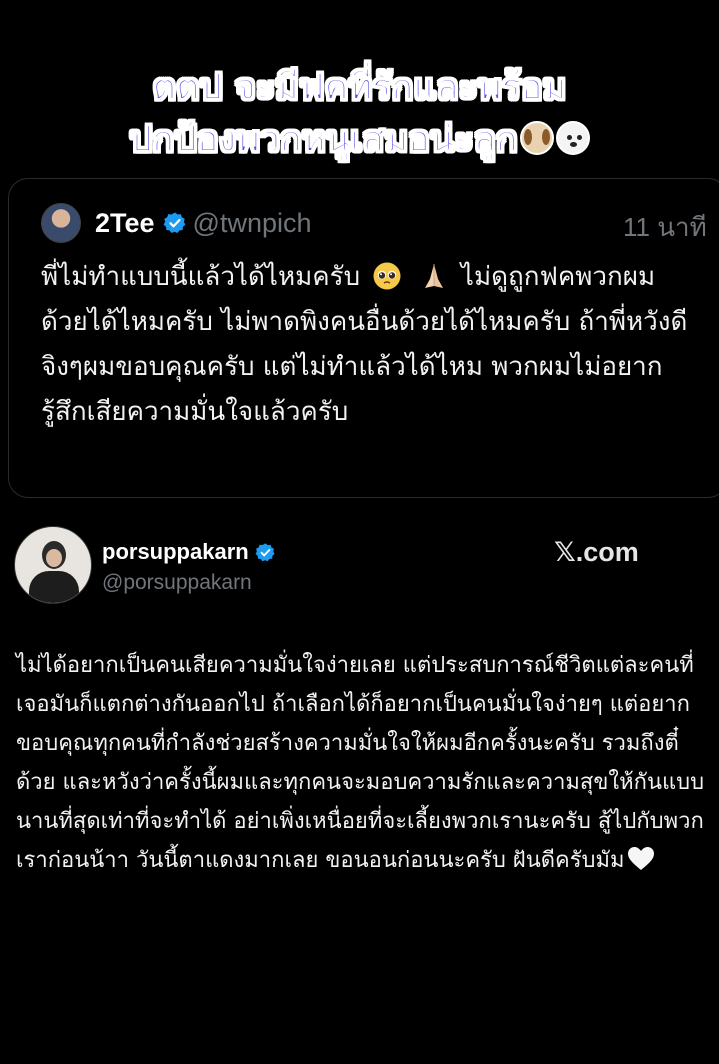  I want to click on source-domain: .com, so click(607, 552).